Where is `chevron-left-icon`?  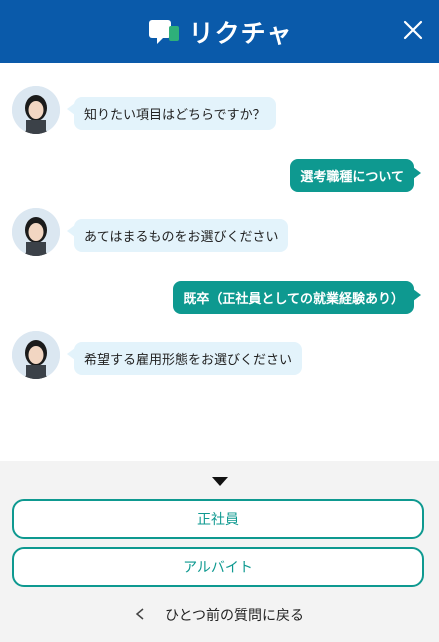 chevron-left-icon is located at coordinates (140, 616).